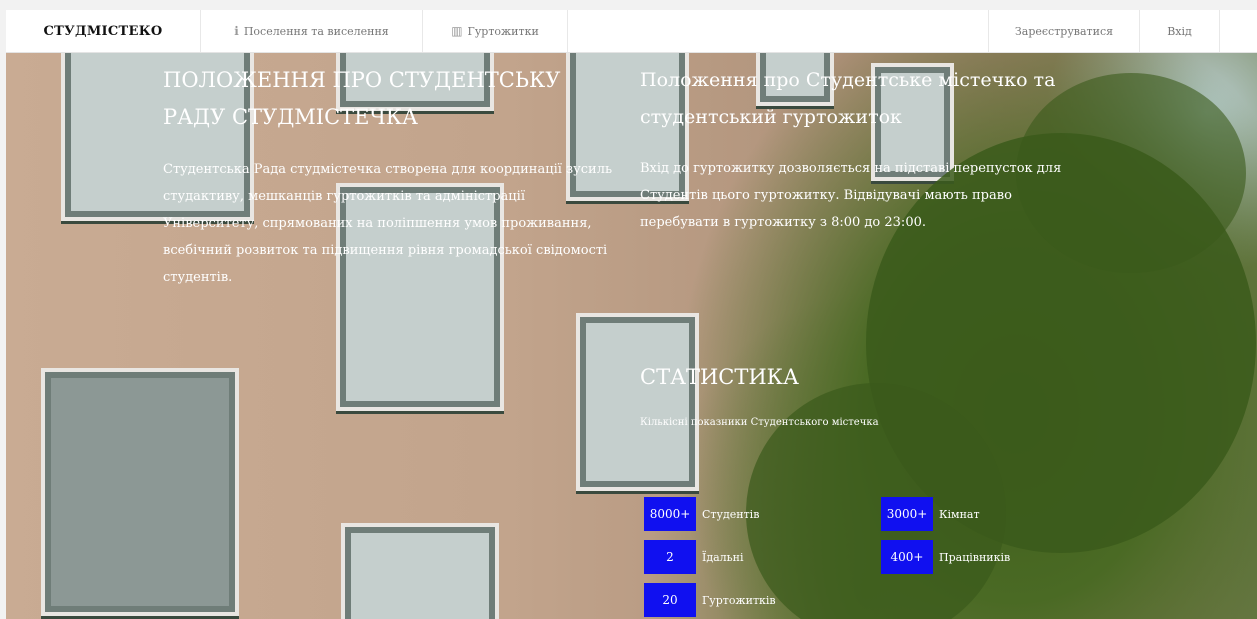 The height and width of the screenshot is (619, 1257). I want to click on stat-students-label: Студентів, so click(731, 514).